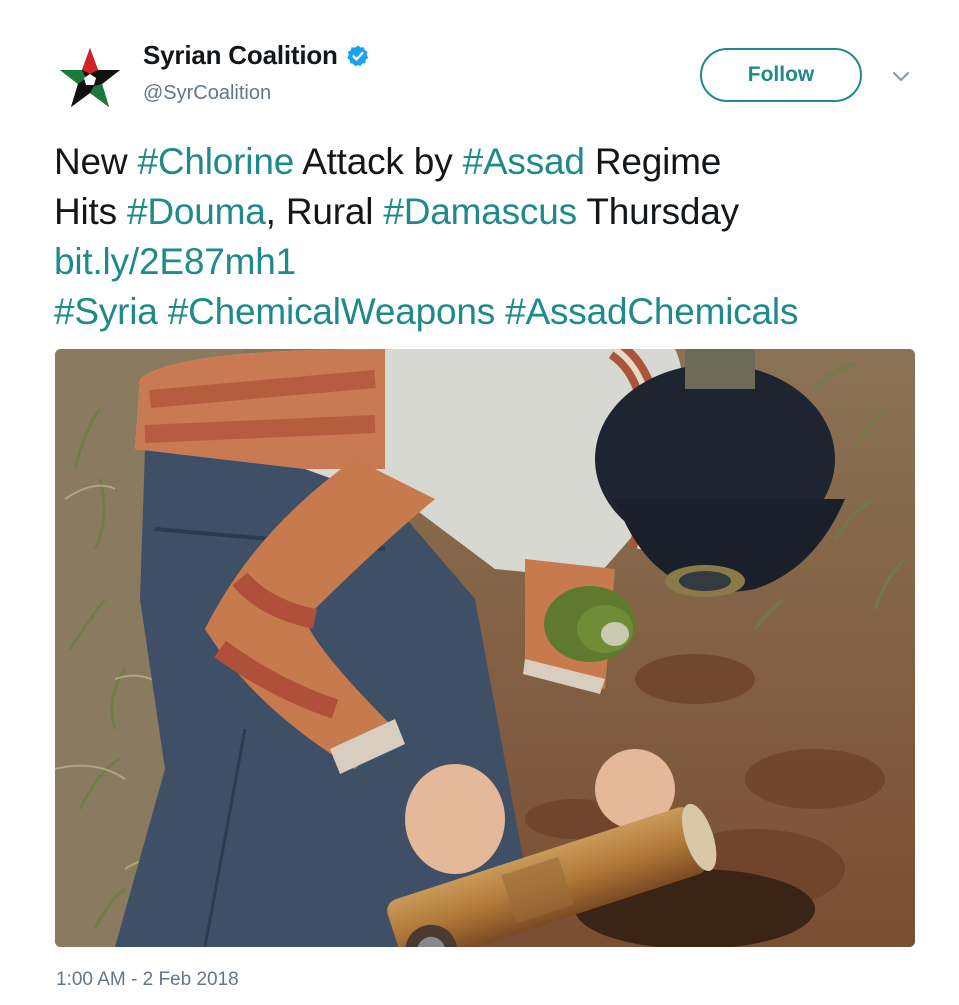 The width and height of the screenshot is (959, 1005). Describe the element at coordinates (653, 161) in the screenshot. I see `text-segment: Regime` at that location.